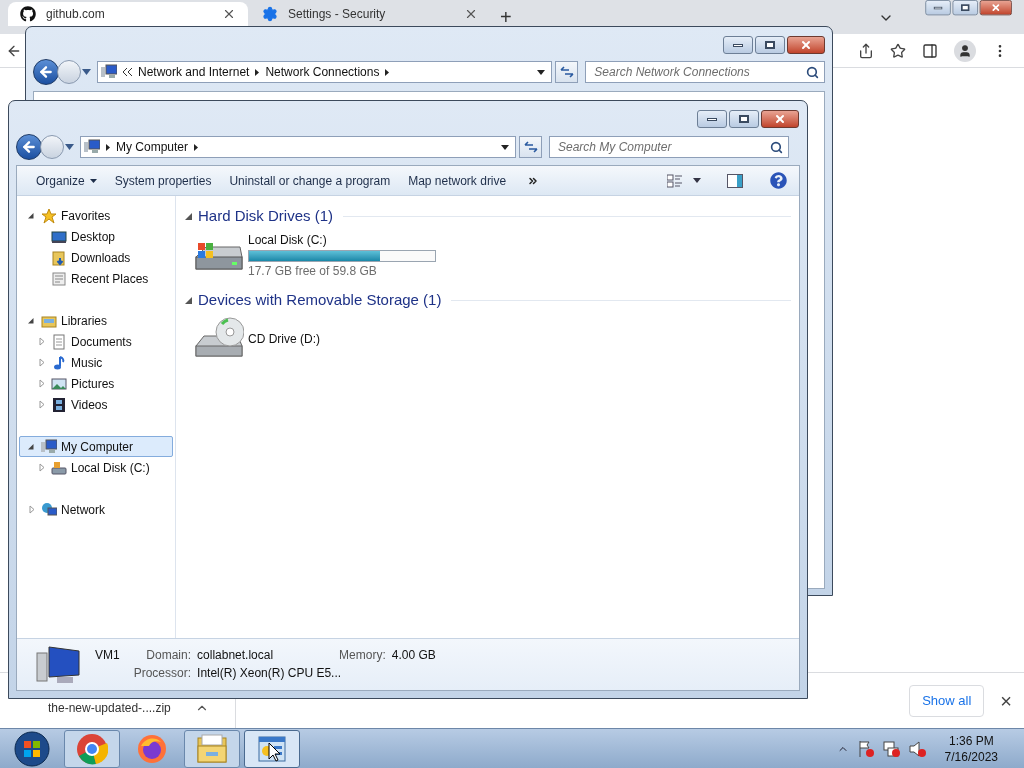  I want to click on tree-item: Libraries, so click(96, 320).